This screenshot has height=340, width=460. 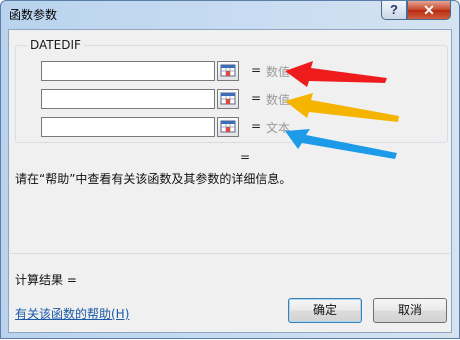 I want to click on argument-equals-3: =, so click(x=256, y=126).